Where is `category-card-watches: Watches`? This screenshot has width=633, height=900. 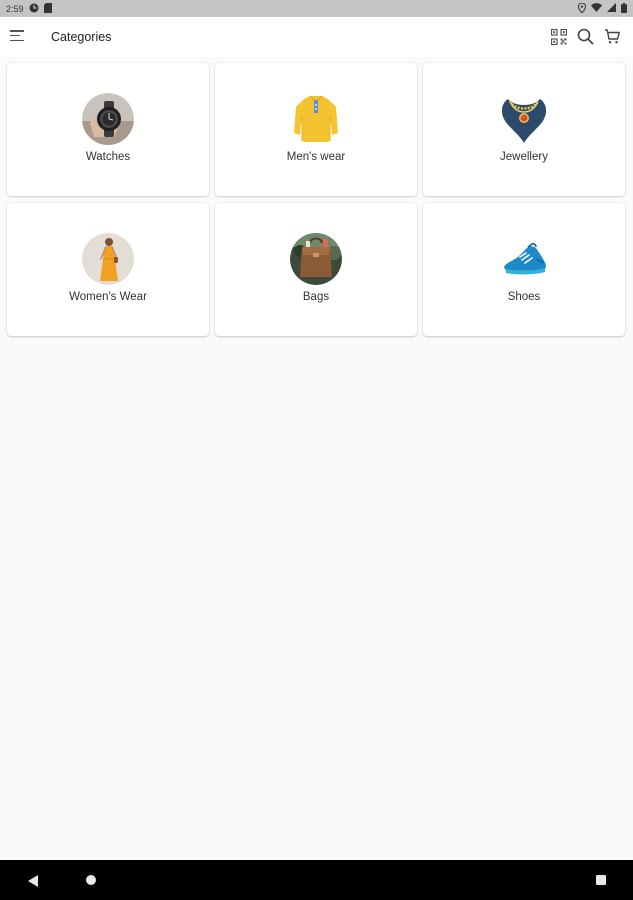
category-card-watches: Watches is located at coordinates (108, 129).